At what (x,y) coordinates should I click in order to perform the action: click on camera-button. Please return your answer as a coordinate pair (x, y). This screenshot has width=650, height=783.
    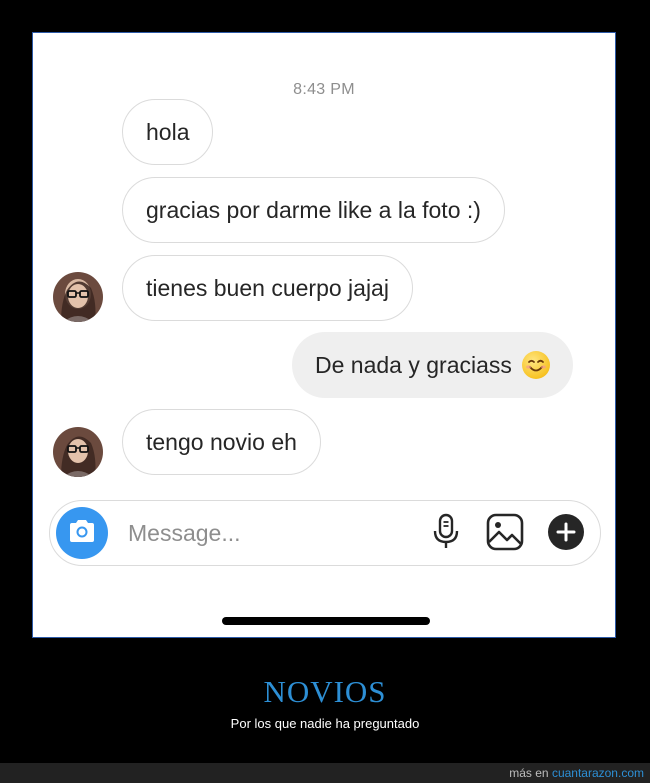
    Looking at the image, I should click on (82, 533).